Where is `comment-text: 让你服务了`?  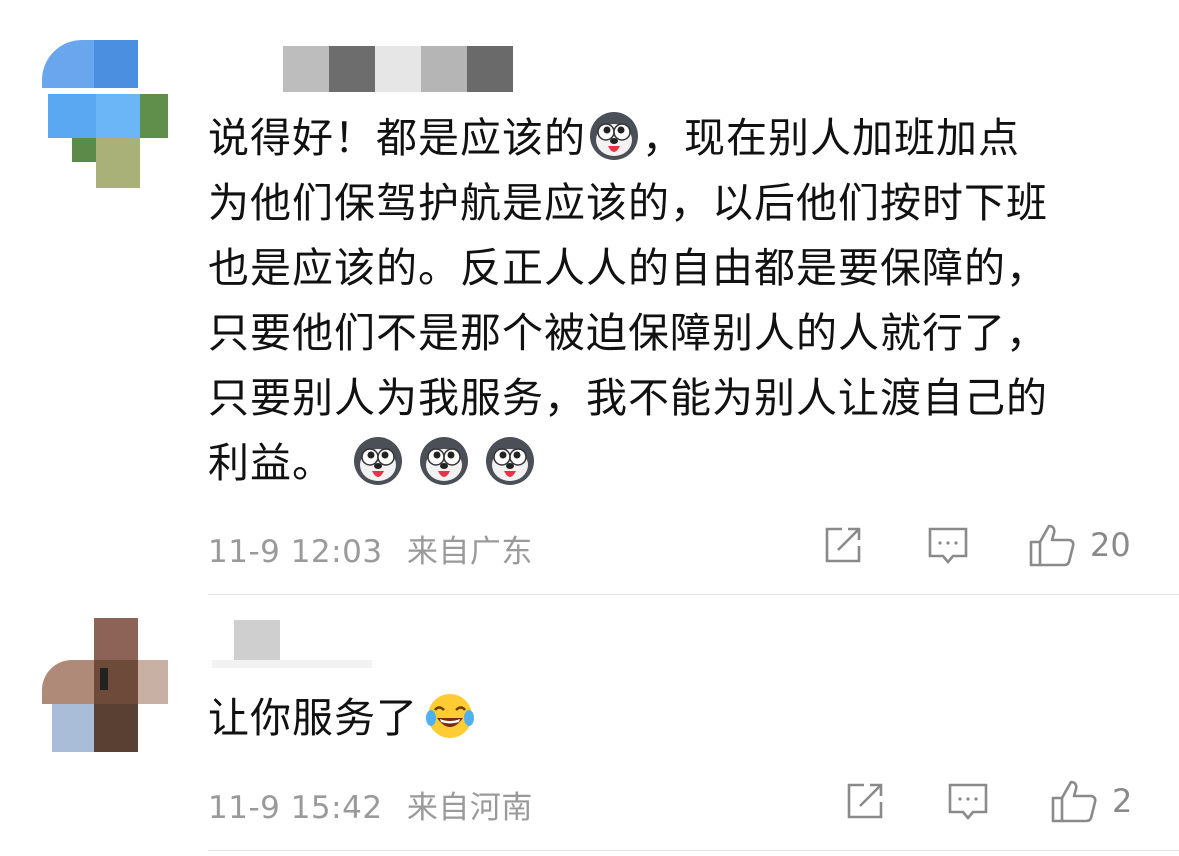
comment-text: 让你服务了 is located at coordinates (688, 718).